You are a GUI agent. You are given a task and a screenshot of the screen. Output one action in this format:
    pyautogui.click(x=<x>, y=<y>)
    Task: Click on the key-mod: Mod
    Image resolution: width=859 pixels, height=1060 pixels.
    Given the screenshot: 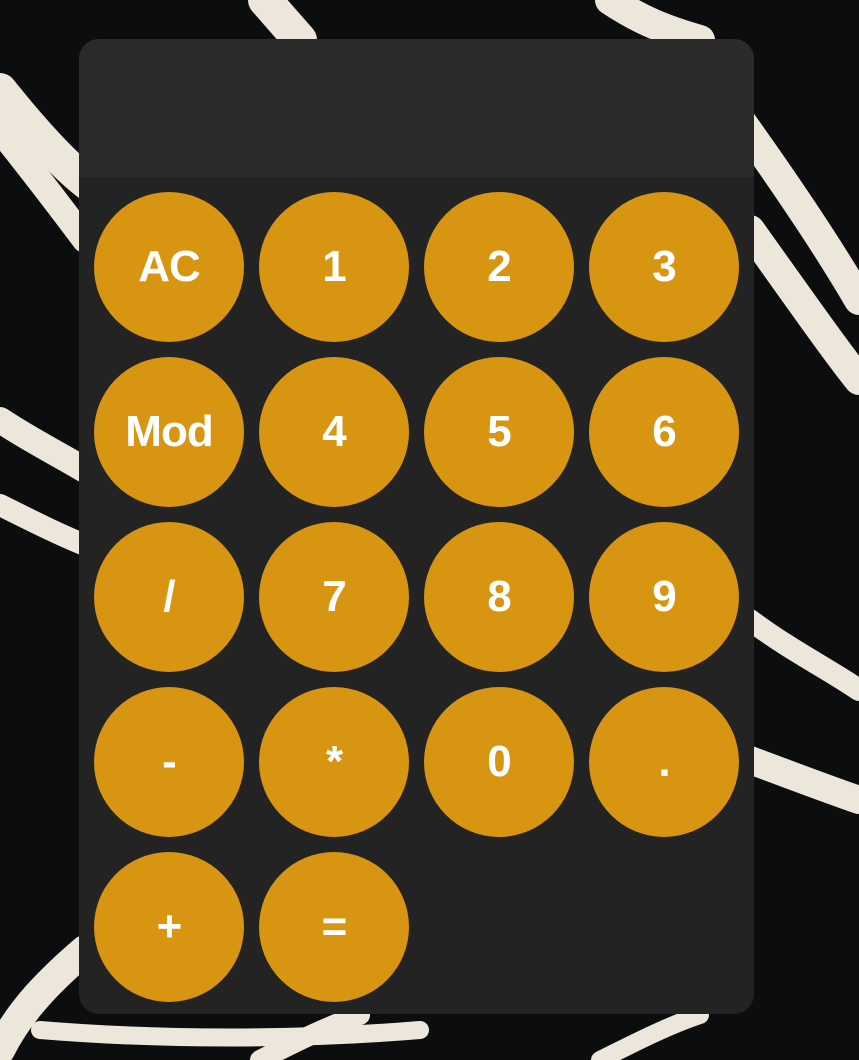 What is the action you would take?
    pyautogui.click(x=169, y=432)
    